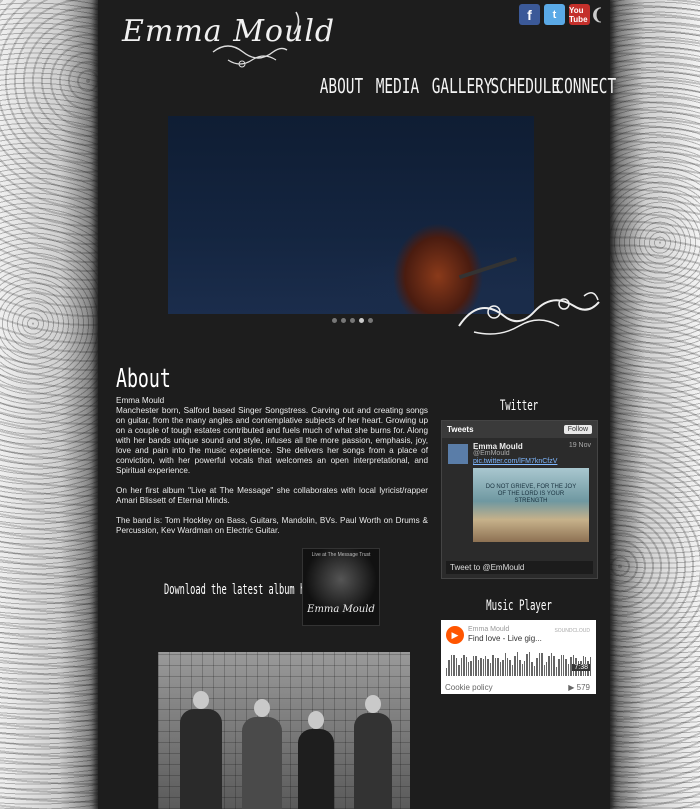 The height and width of the screenshot is (809, 700). What do you see at coordinates (529, 14) in the screenshot?
I see `facebook-icon: f` at bounding box center [529, 14].